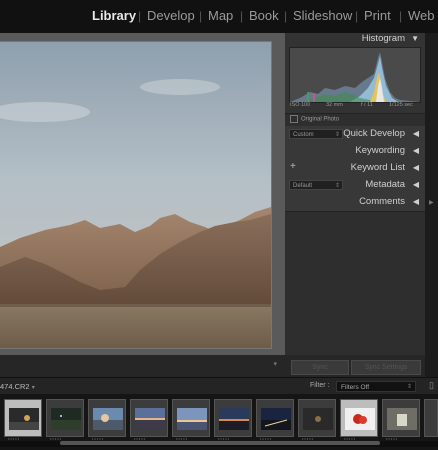 This screenshot has height=450, width=438. I want to click on module-print: Print, so click(377, 15).